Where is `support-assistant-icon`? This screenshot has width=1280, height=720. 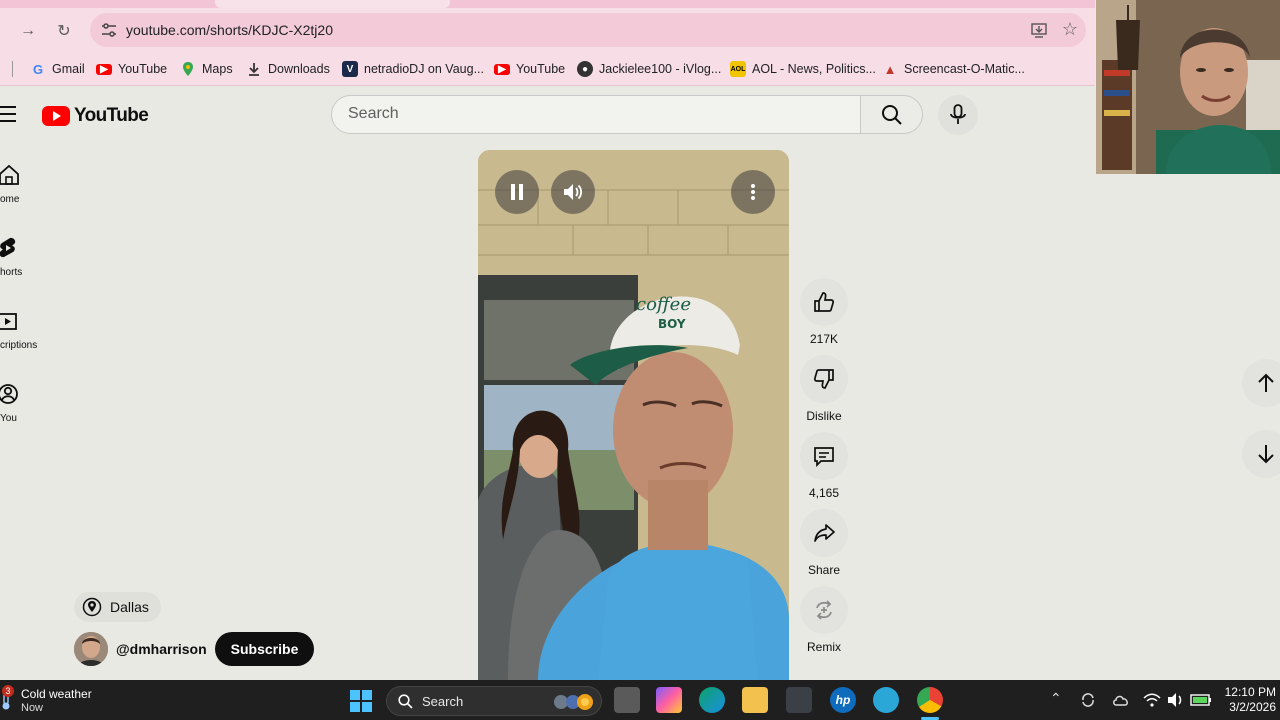
support-assistant-icon is located at coordinates (886, 700).